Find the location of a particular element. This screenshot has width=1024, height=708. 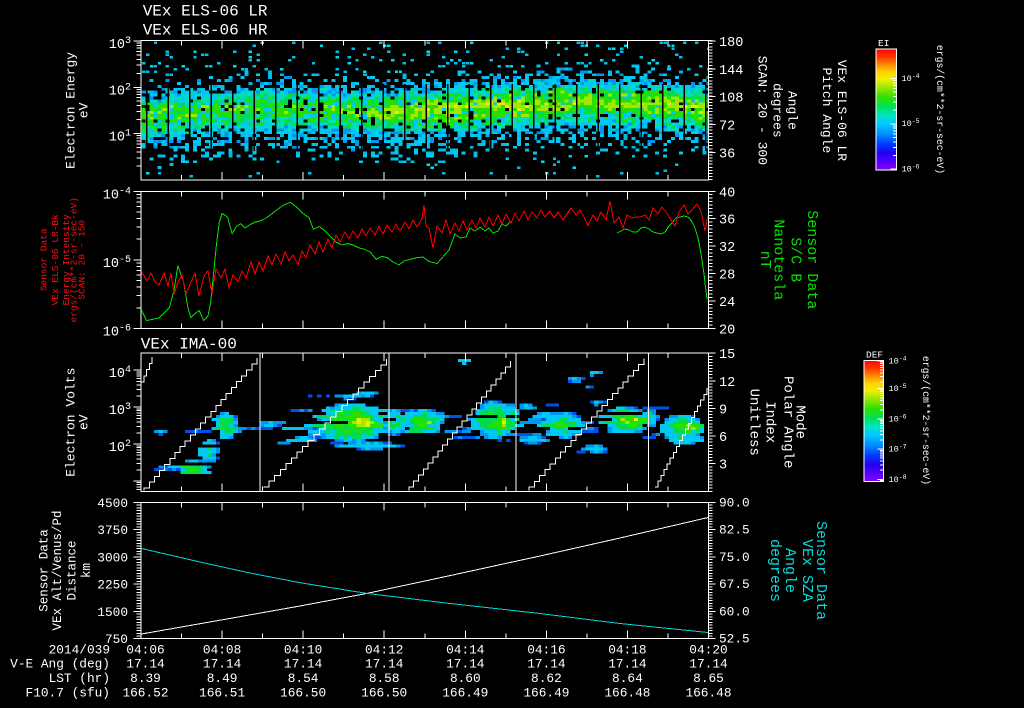

svg-text: degrees is located at coordinates (777, 110).